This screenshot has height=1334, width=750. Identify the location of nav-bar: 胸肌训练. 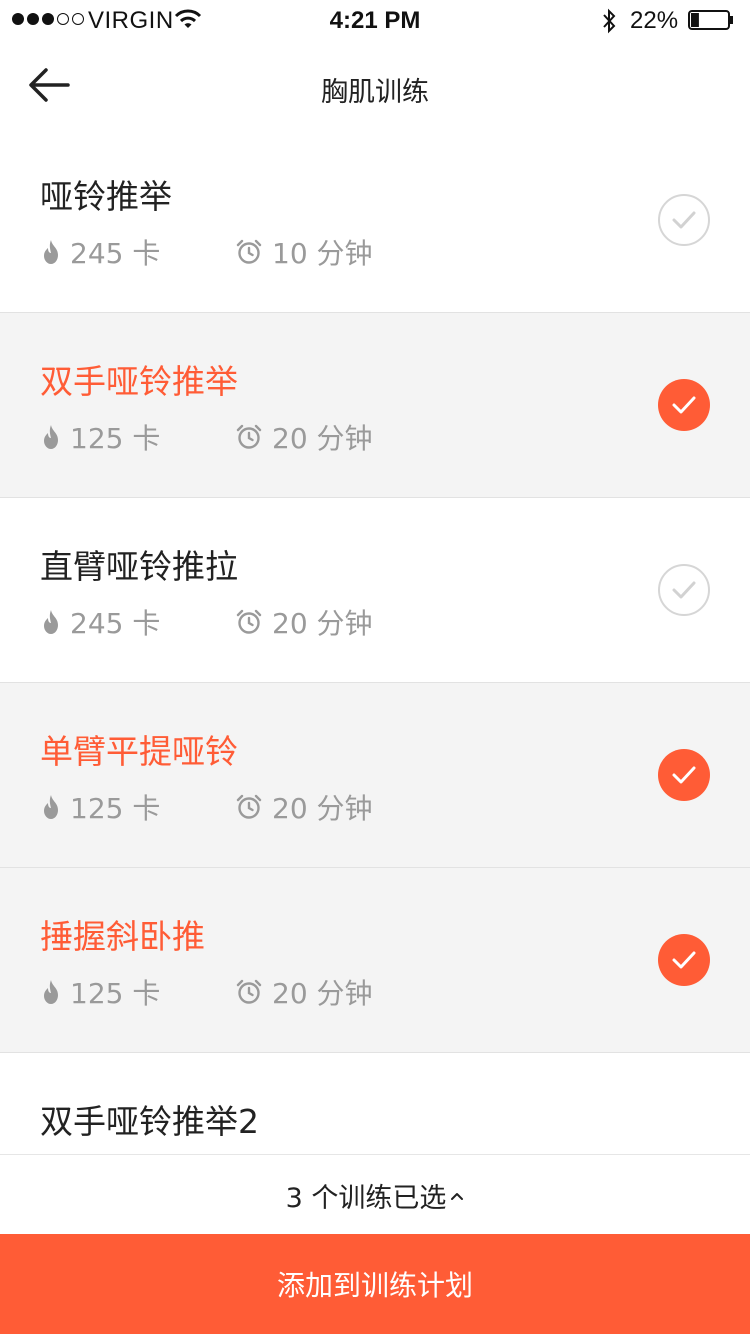
(375, 85).